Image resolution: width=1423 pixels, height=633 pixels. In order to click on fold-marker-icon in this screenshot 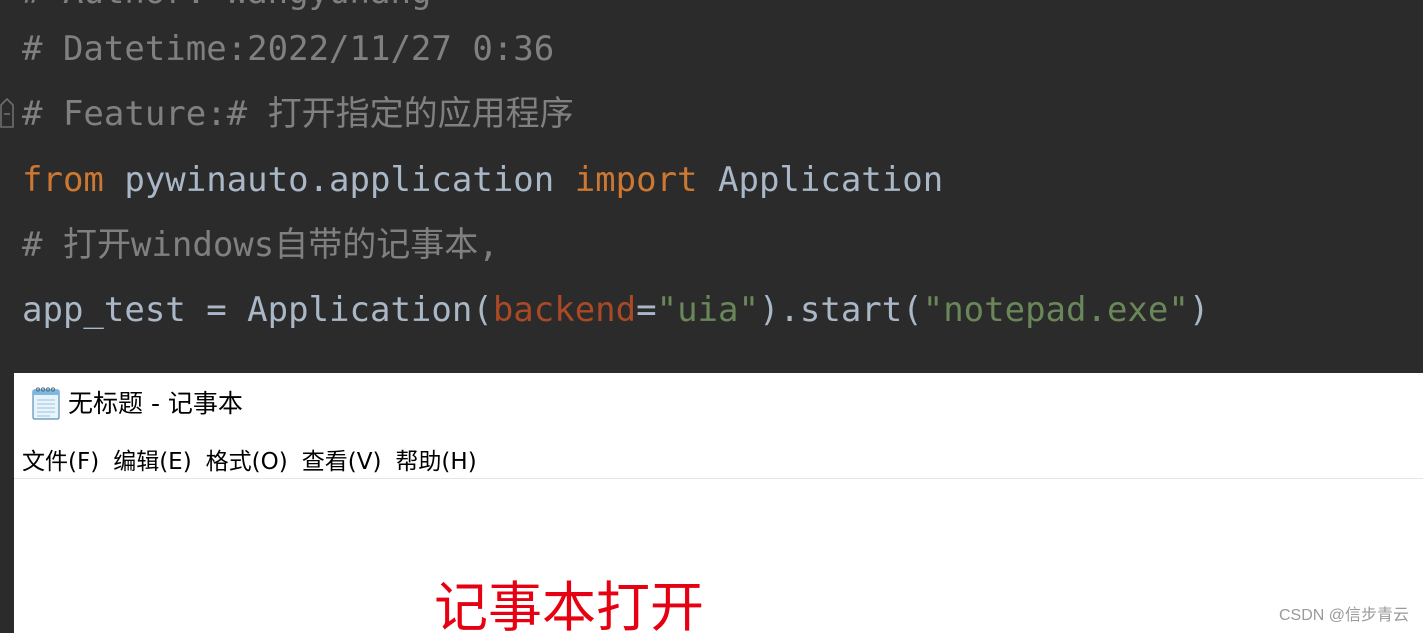, I will do `click(7, 113)`.